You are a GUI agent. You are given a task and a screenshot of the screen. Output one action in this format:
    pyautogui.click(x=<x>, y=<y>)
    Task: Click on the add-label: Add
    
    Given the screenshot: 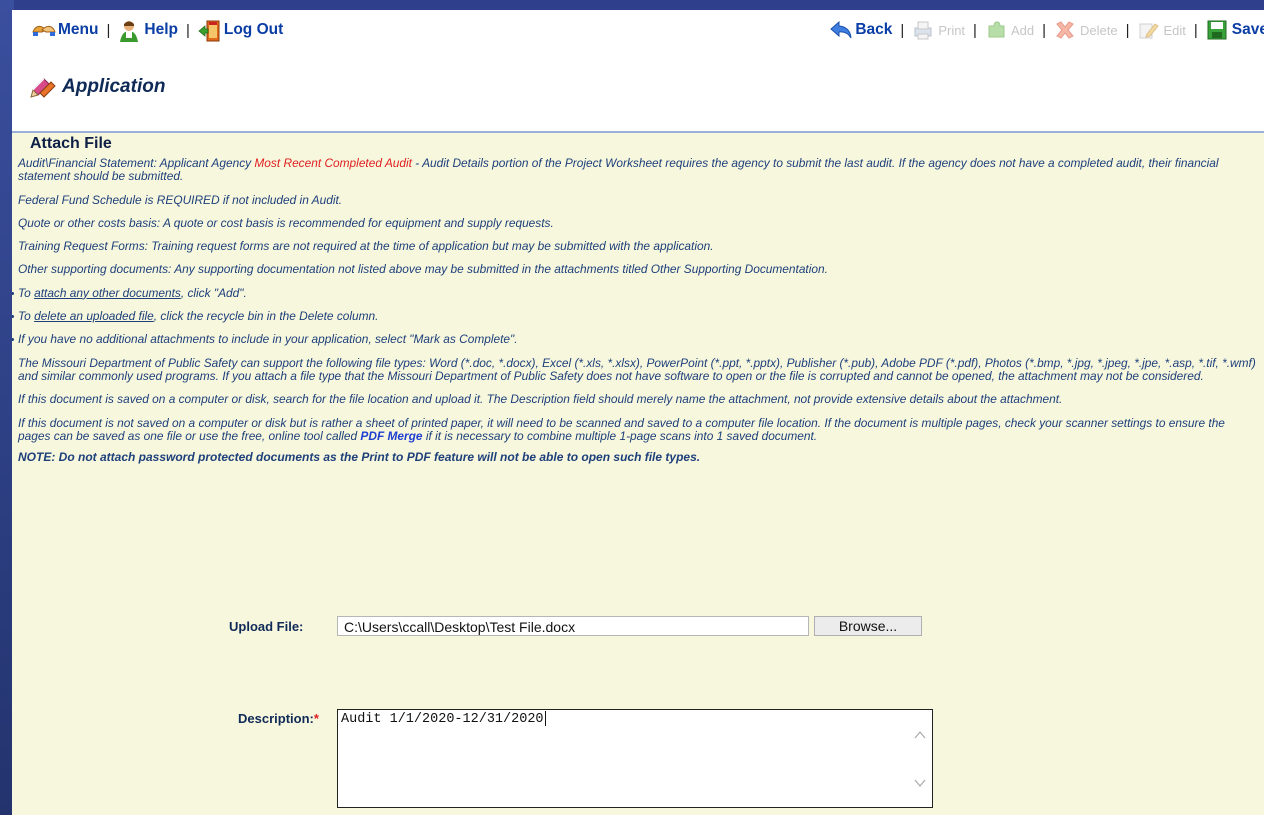 What is the action you would take?
    pyautogui.click(x=1022, y=30)
    